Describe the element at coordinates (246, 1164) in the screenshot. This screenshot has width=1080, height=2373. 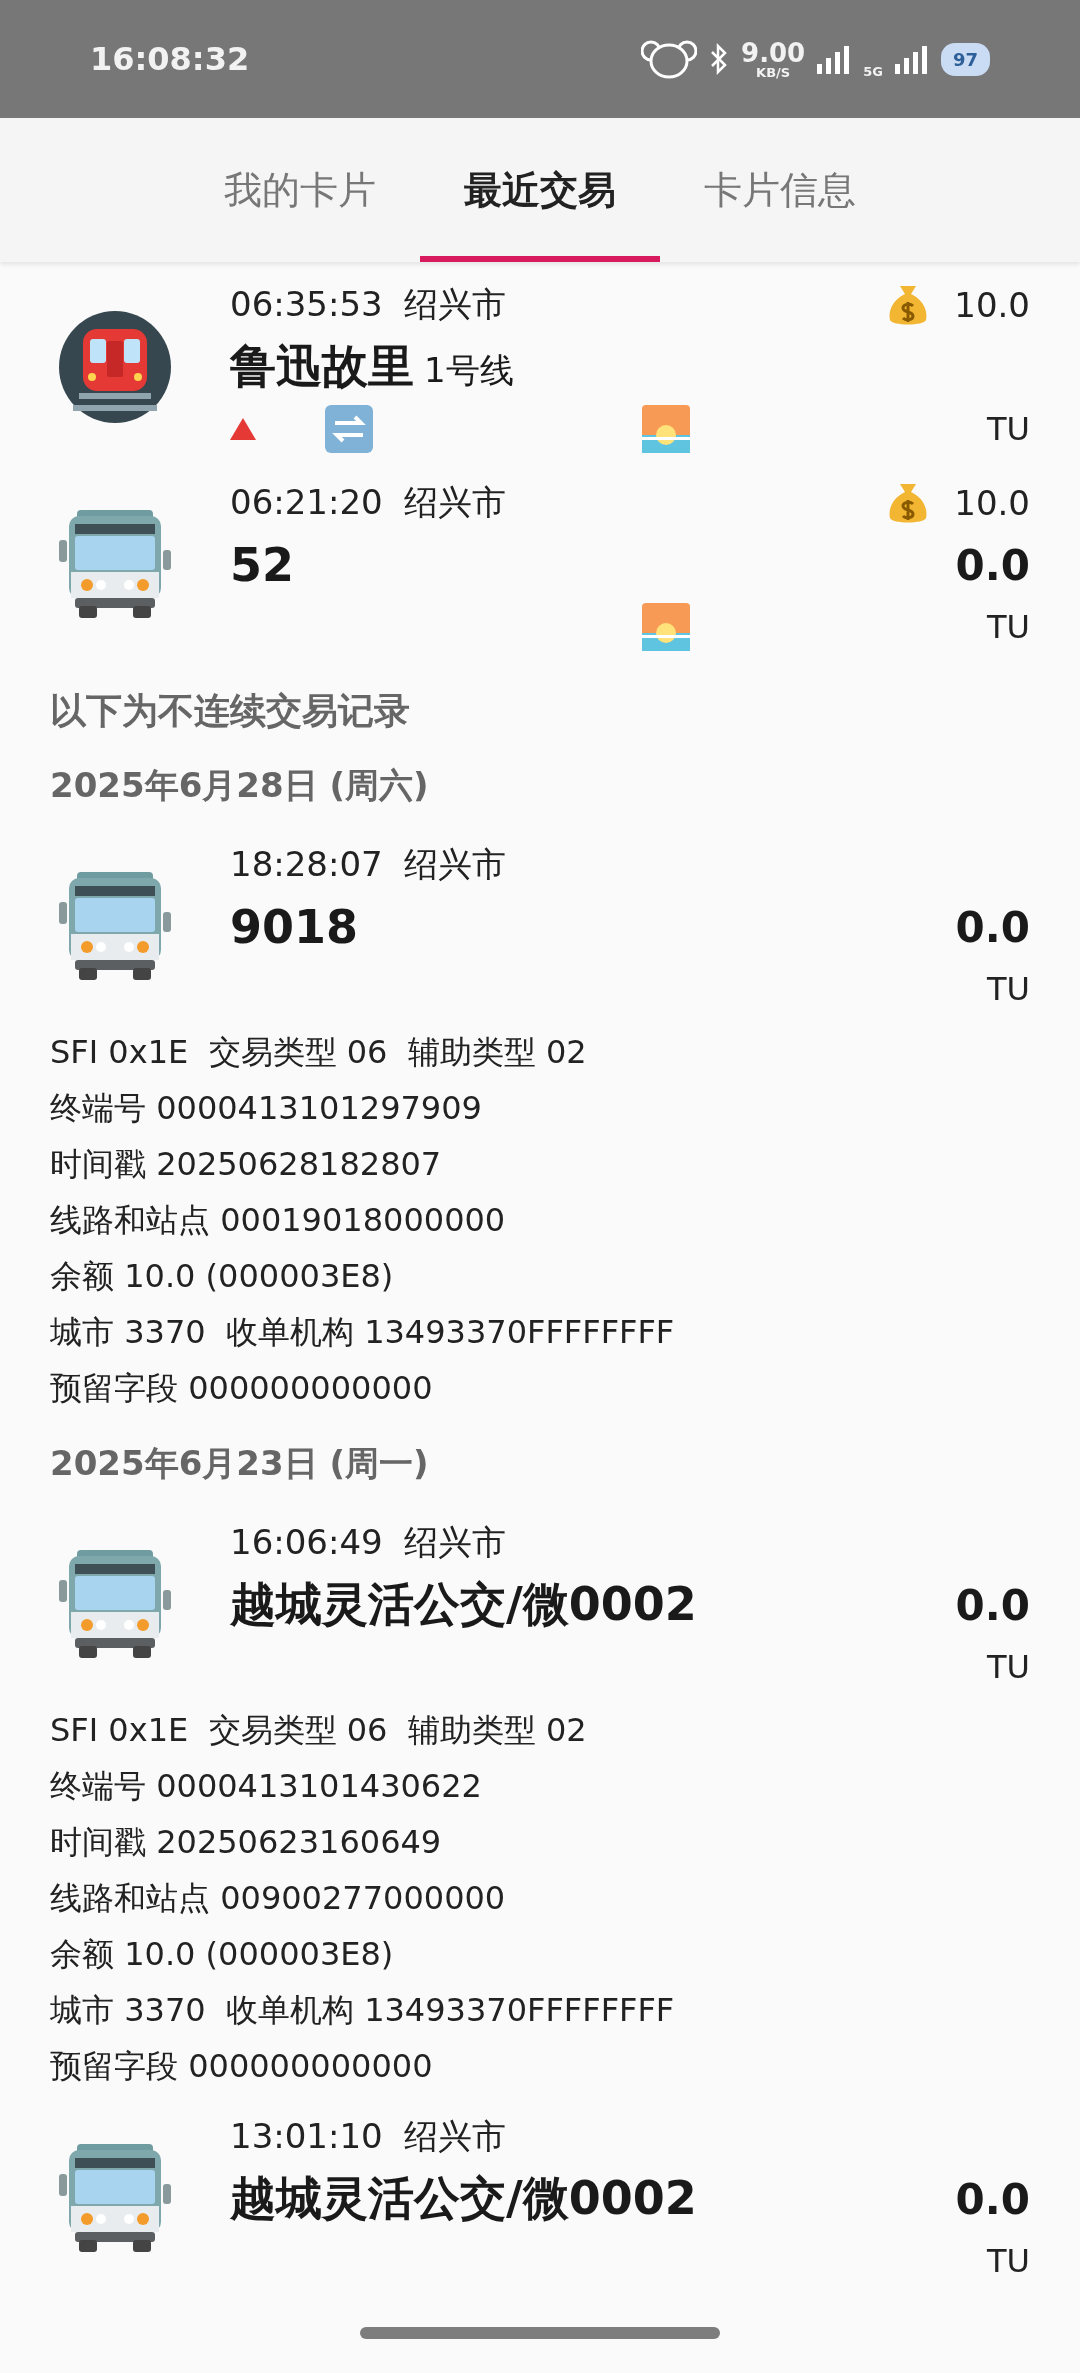
I see `detail-line: 时间戳 20250628182807` at that location.